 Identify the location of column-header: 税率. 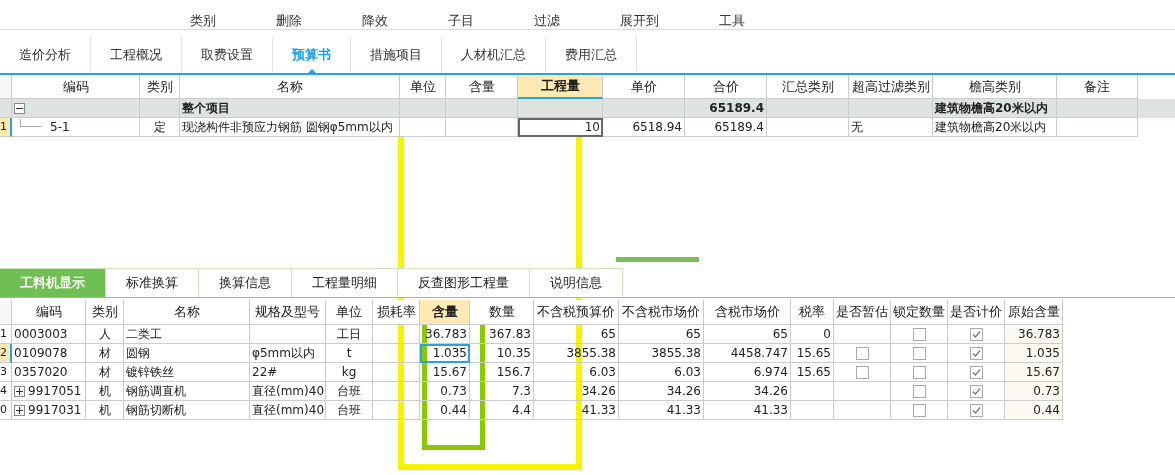
(812, 312).